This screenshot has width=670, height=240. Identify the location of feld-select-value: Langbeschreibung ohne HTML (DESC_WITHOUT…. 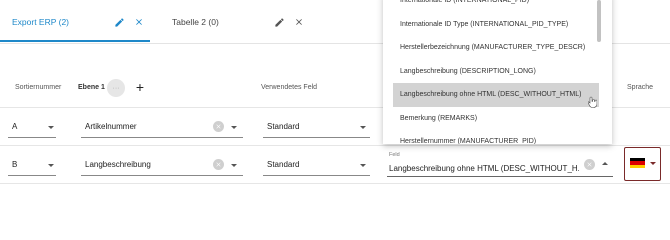
(484, 168).